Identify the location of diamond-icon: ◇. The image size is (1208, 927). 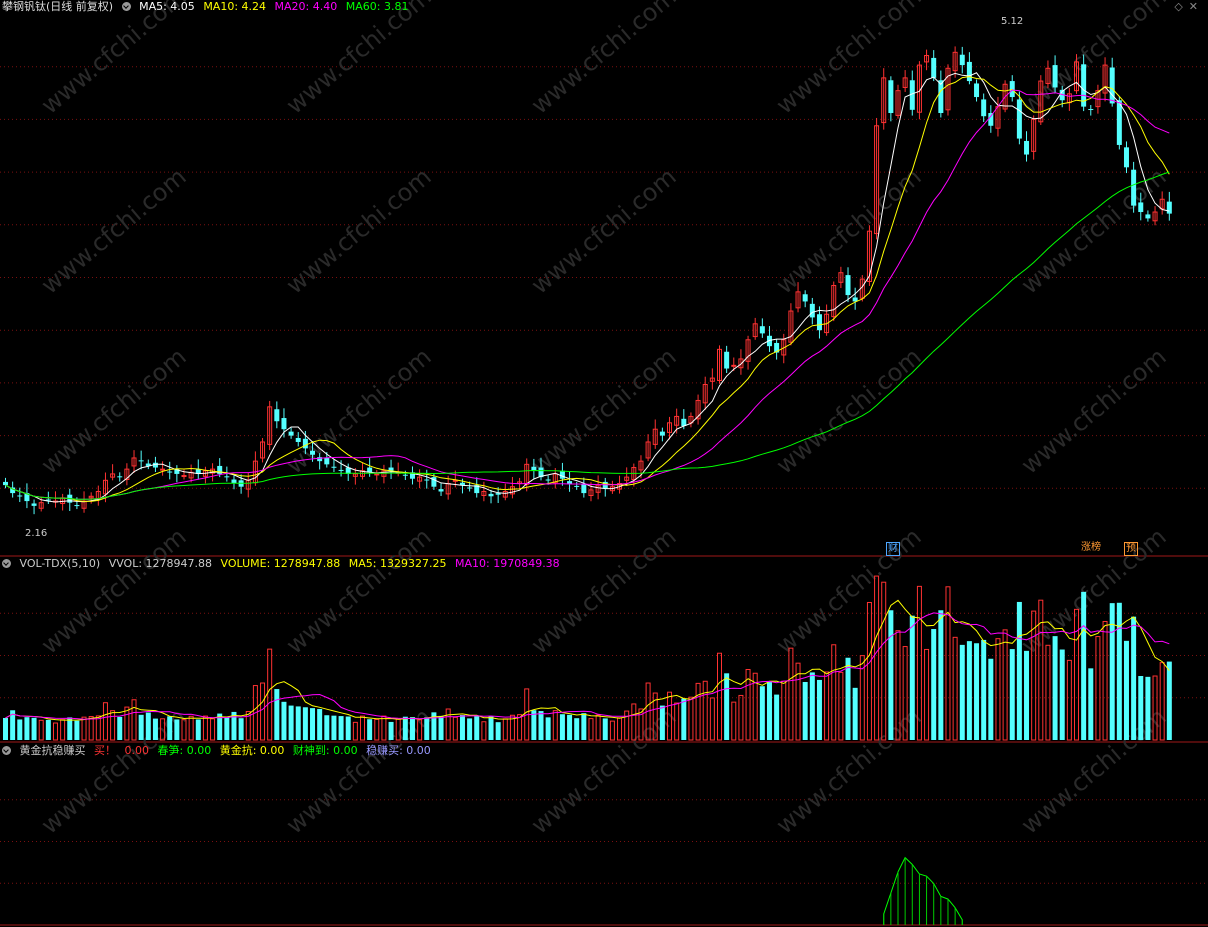
(1181, 6).